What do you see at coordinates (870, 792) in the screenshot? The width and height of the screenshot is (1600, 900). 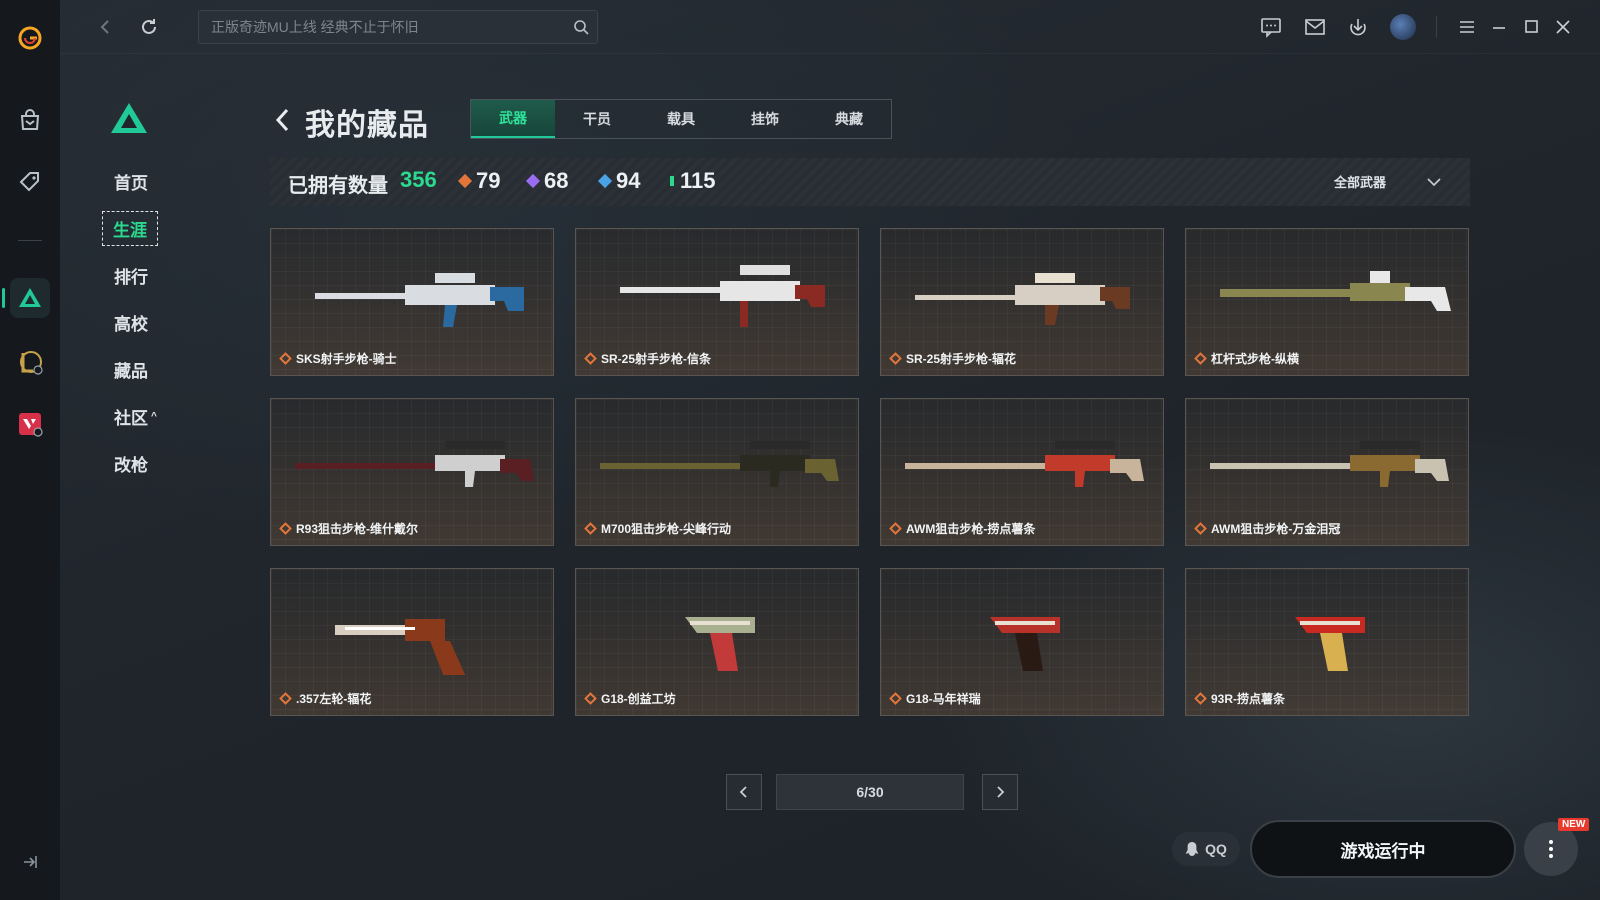 I see `page-indicator: 6/30` at bounding box center [870, 792].